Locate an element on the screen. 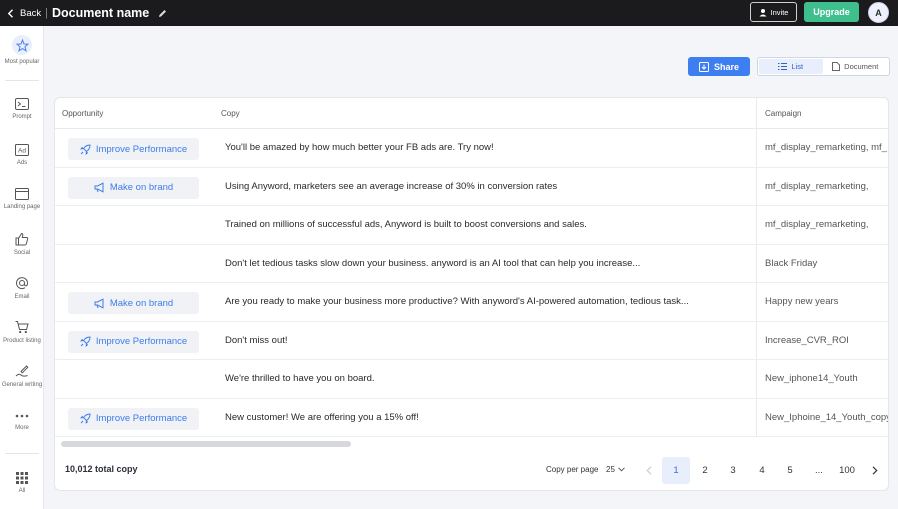 The height and width of the screenshot is (509, 898). page-button-4: 4 is located at coordinates (762, 470).